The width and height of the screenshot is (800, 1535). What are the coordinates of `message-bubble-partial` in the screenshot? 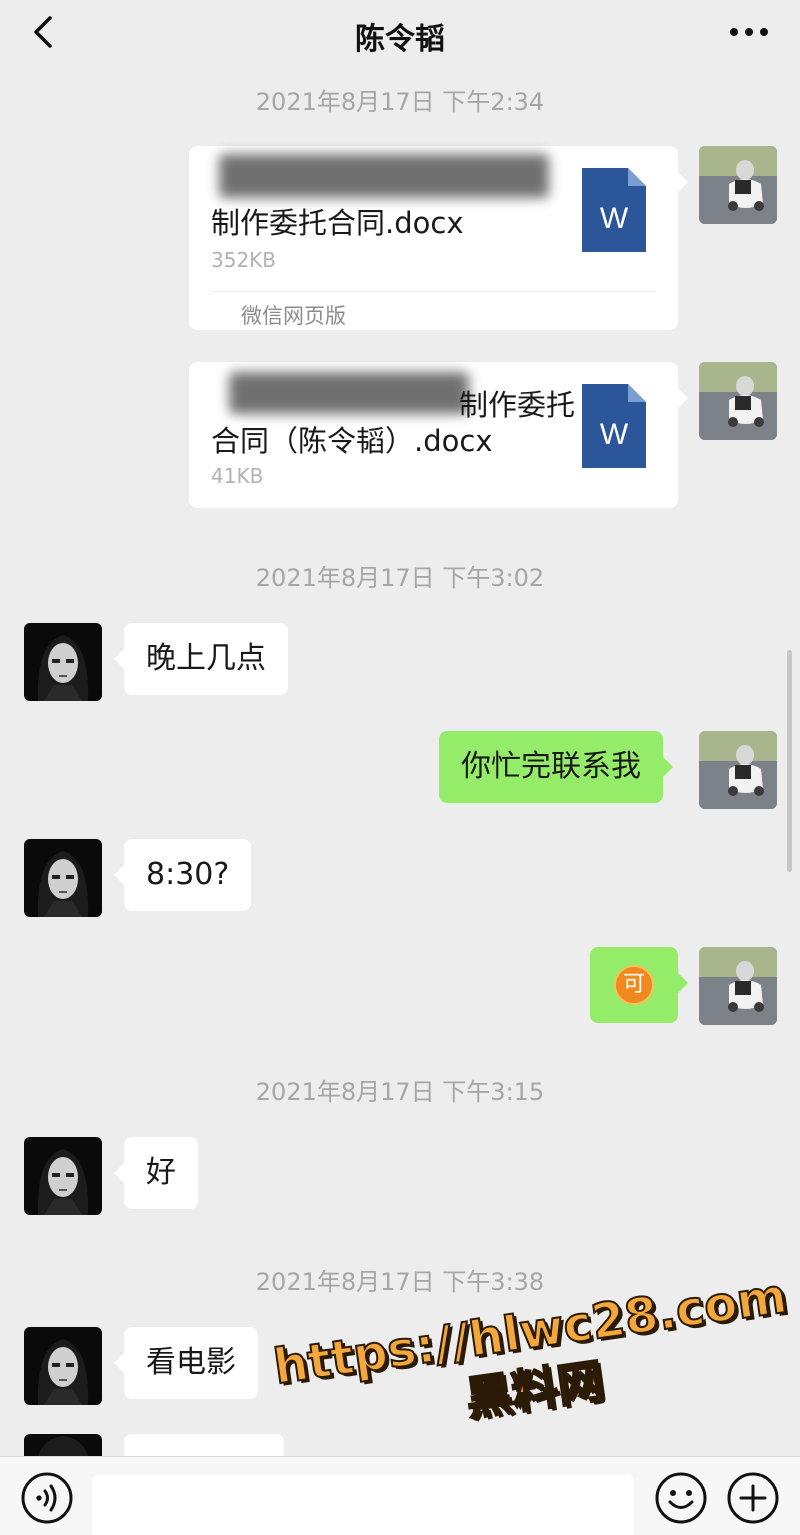 It's located at (204, 1445).